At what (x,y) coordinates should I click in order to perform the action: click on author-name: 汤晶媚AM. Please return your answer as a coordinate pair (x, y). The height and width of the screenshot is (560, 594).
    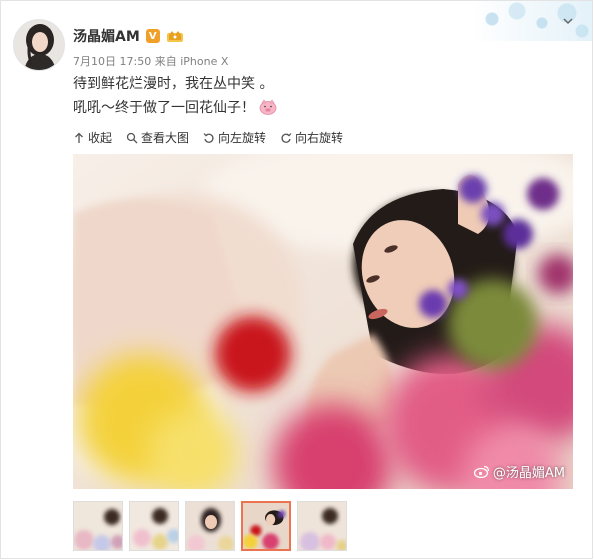
    Looking at the image, I should click on (106, 36).